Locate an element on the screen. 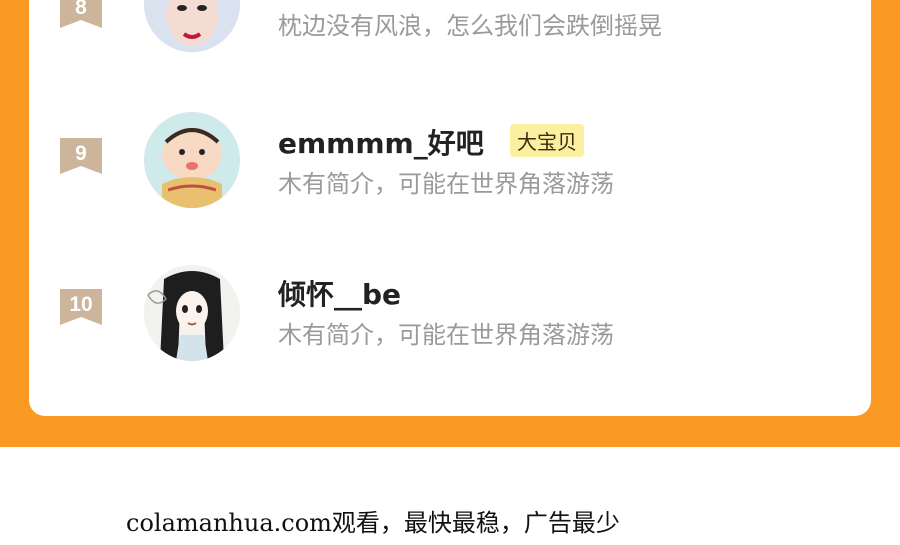 This screenshot has width=900, height=545. username: emmmm_好吧 is located at coordinates (381, 142).